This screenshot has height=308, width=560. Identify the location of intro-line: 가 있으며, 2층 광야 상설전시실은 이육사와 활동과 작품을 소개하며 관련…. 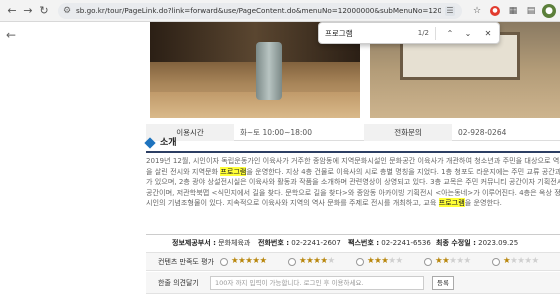
(353, 182).